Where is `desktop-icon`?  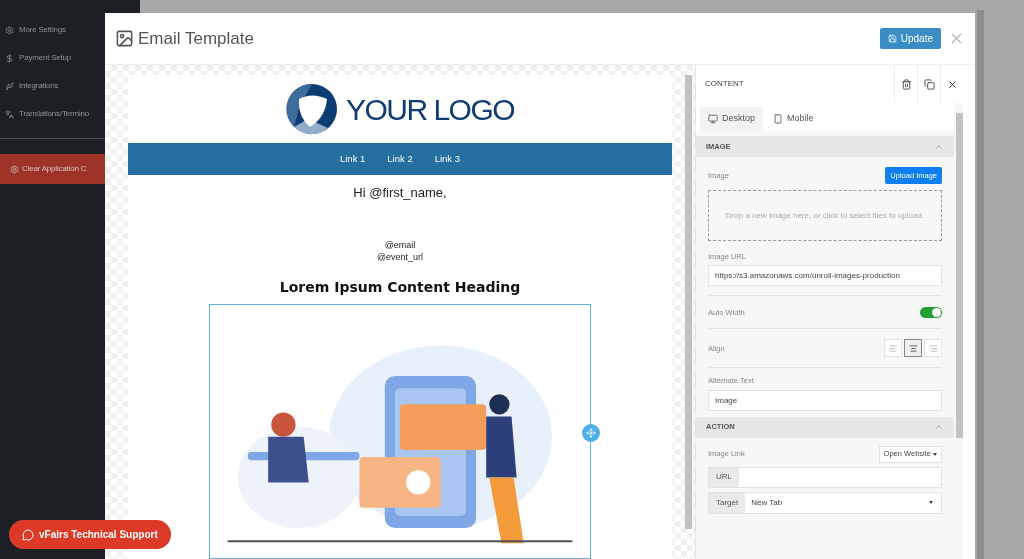 desktop-icon is located at coordinates (713, 119).